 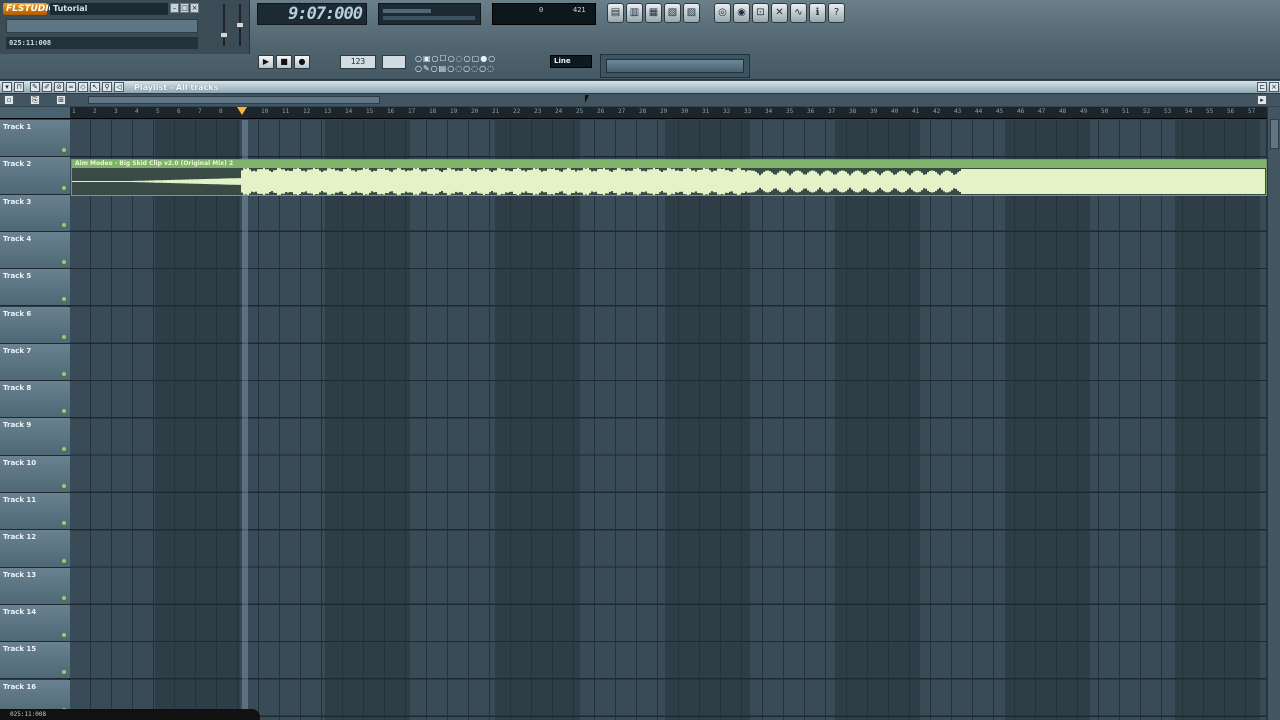 I want to click on track-header: Track 5, so click(x=35, y=288).